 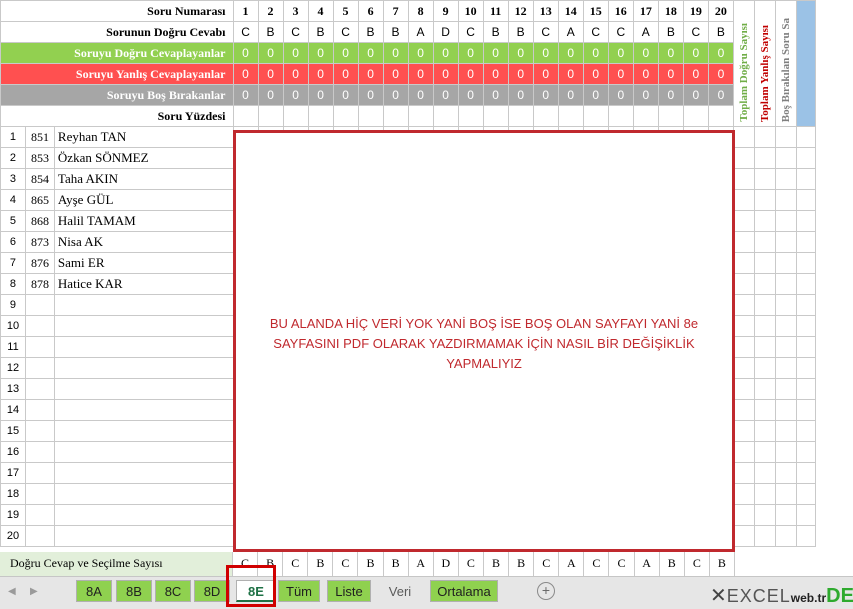 I want to click on question-number-cell: 6, so click(x=370, y=11).